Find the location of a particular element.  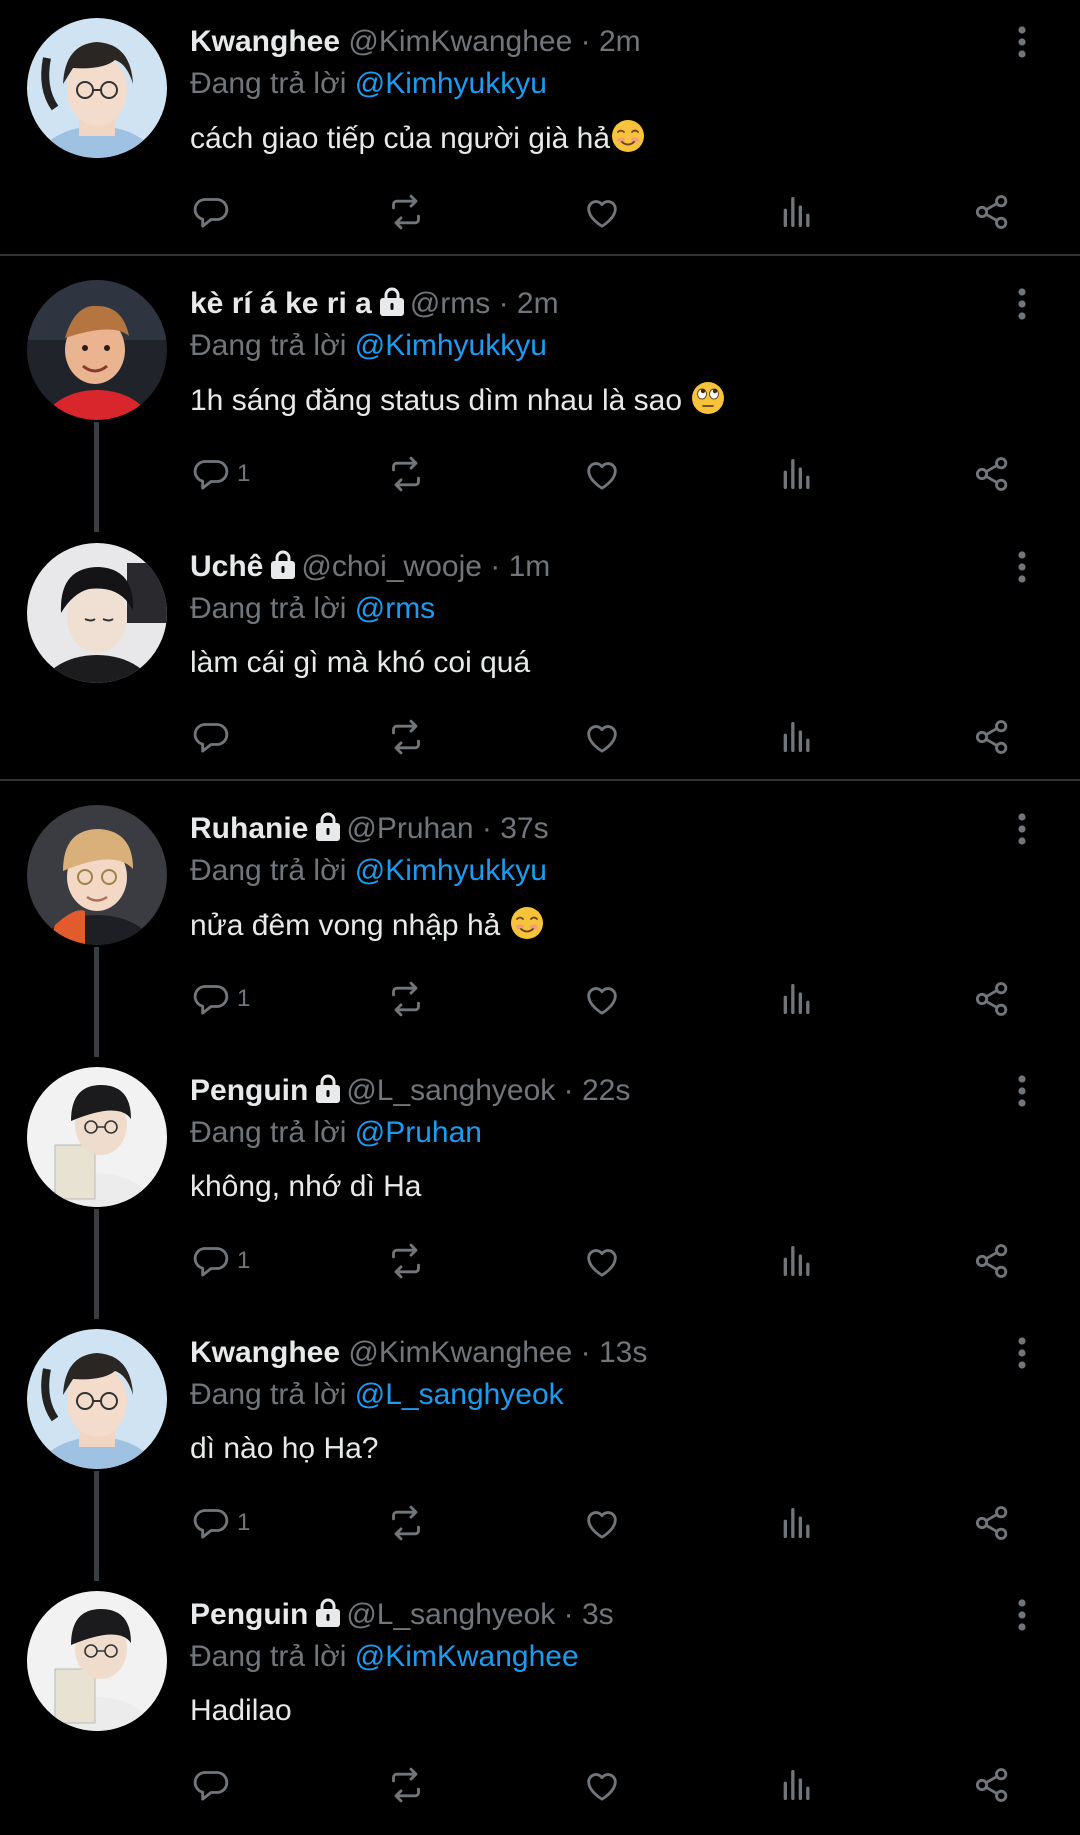

tweet-text-content: cách giao tiếp của người già hả is located at coordinates (400, 138).